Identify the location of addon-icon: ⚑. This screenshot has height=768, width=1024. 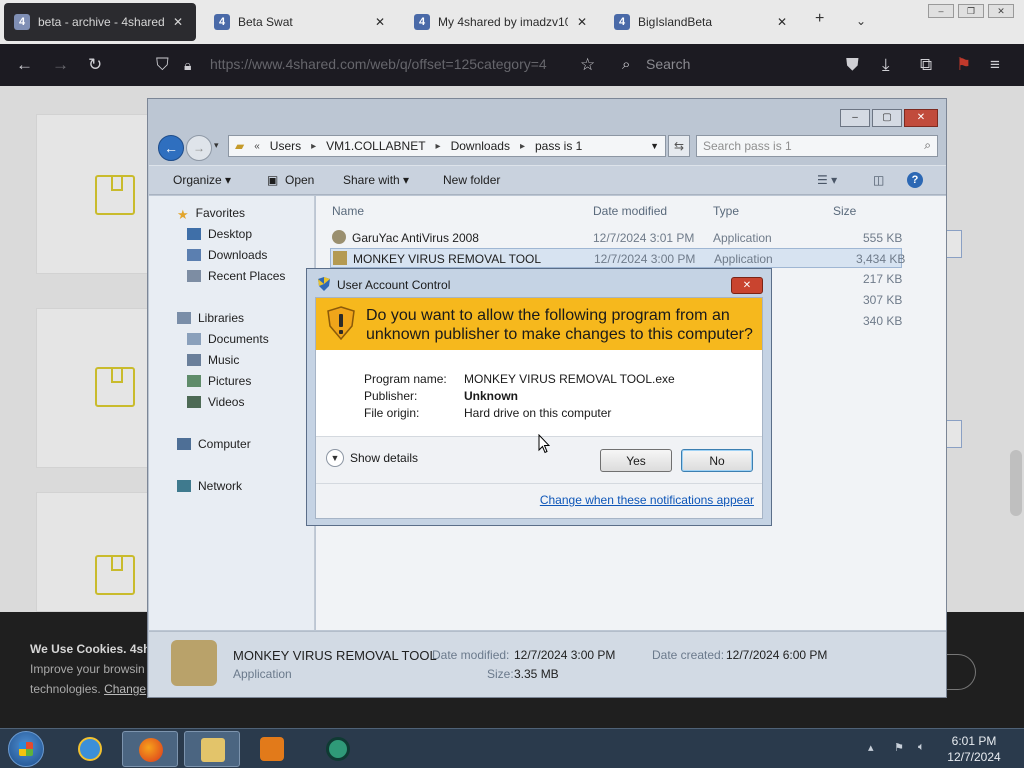
(963, 65).